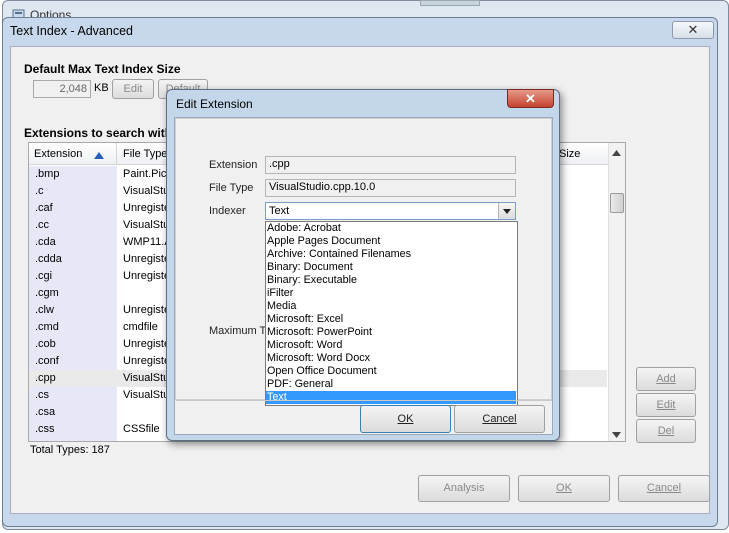 The width and height of the screenshot is (729, 533). I want to click on indexer-label: Indexer, so click(227, 211).